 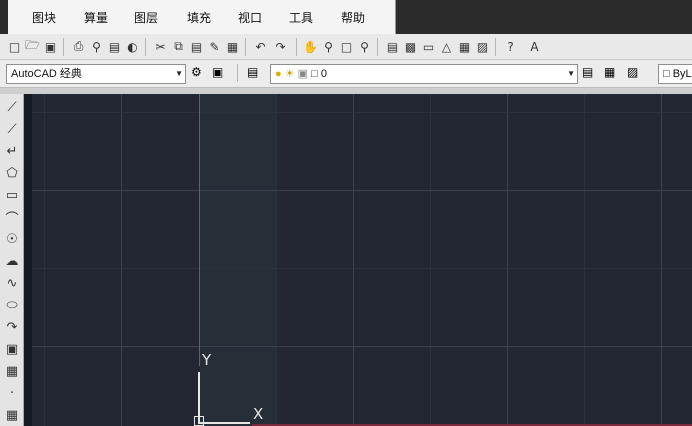 I want to click on ellipse-arc-icon: ↷, so click(x=12, y=327).